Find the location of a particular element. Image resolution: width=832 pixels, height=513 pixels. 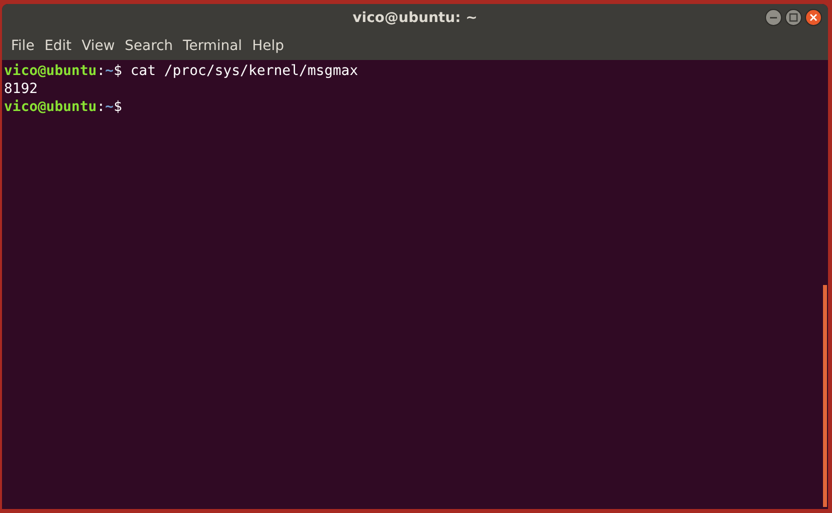

menu-item: File is located at coordinates (23, 46).